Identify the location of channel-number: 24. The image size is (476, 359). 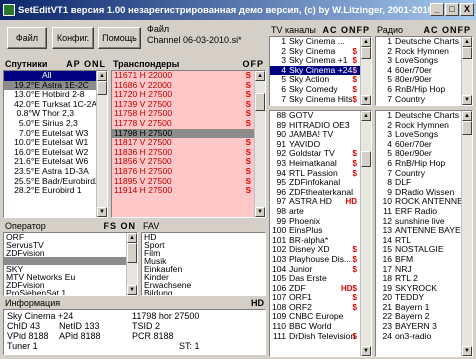
(387, 335).